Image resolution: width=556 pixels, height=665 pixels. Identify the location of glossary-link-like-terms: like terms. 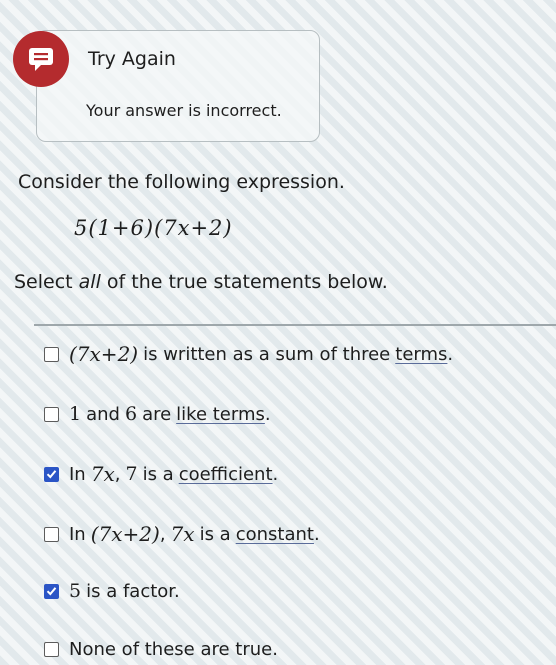
(220, 414).